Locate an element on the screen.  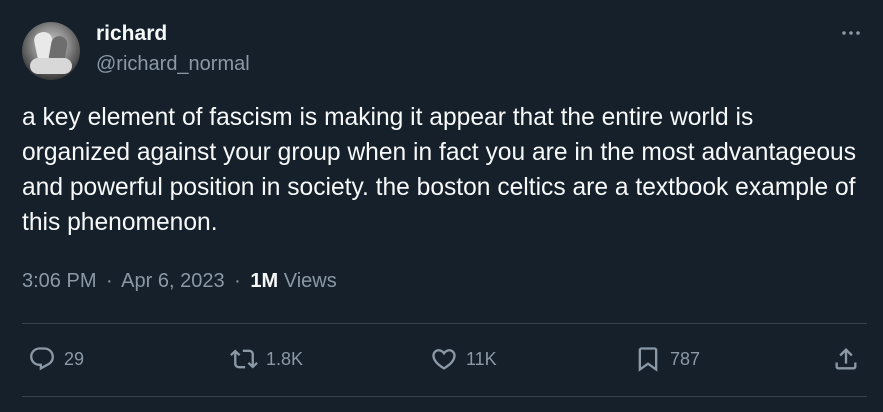
more-horizontal-icon is located at coordinates (851, 33).